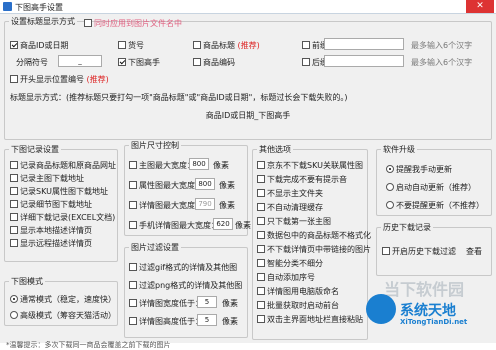  I want to click on product-title-note: (推荐), so click(248, 45).